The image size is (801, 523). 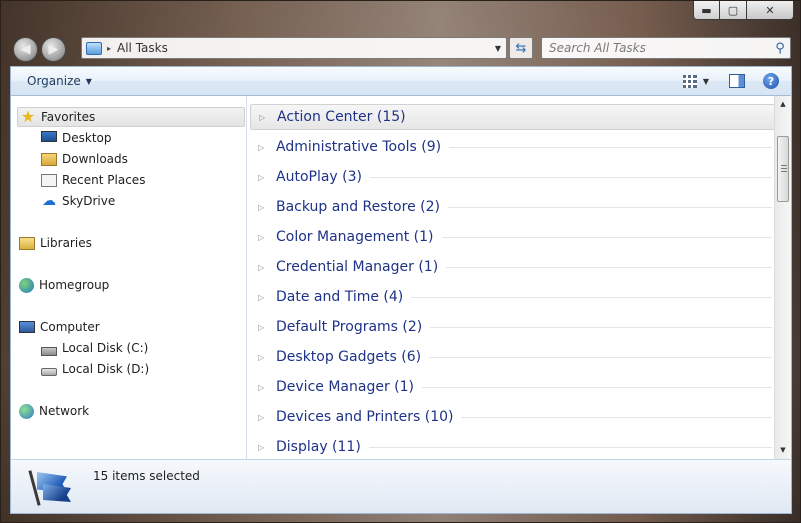 I want to click on forward-button: ▶, so click(x=53, y=49).